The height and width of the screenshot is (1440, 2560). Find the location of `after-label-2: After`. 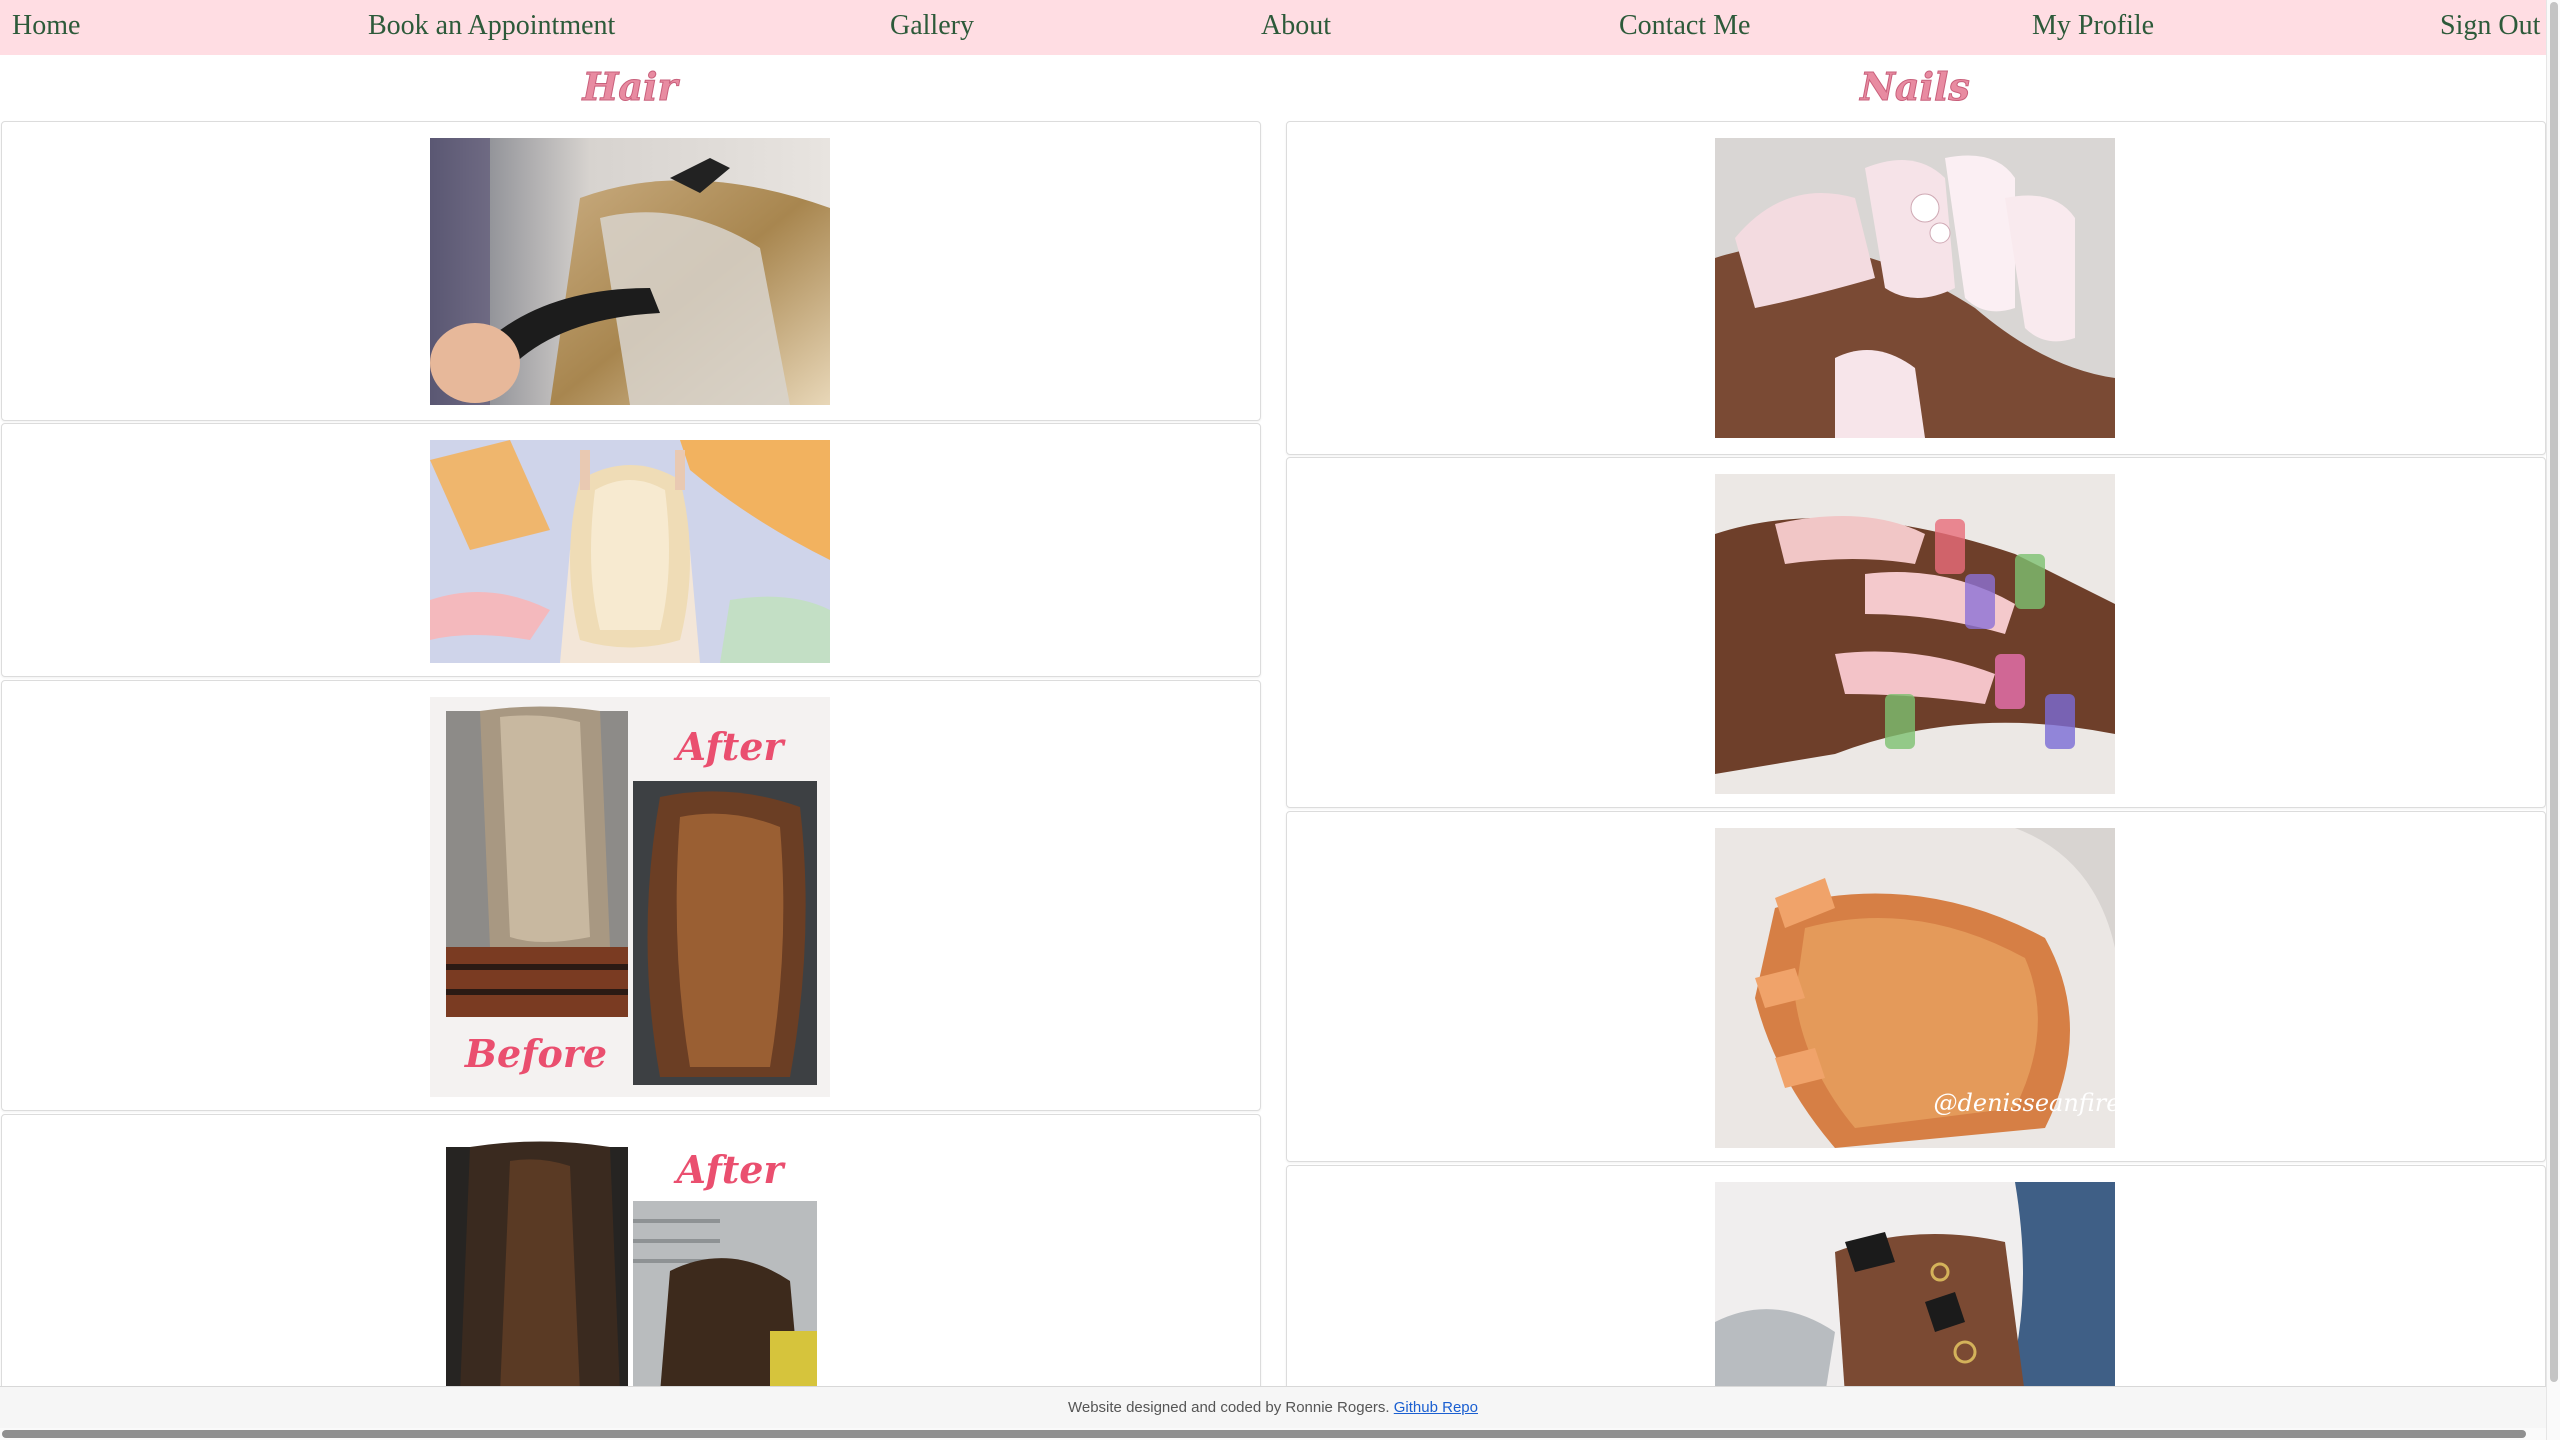

after-label-2: After is located at coordinates (730, 1169).